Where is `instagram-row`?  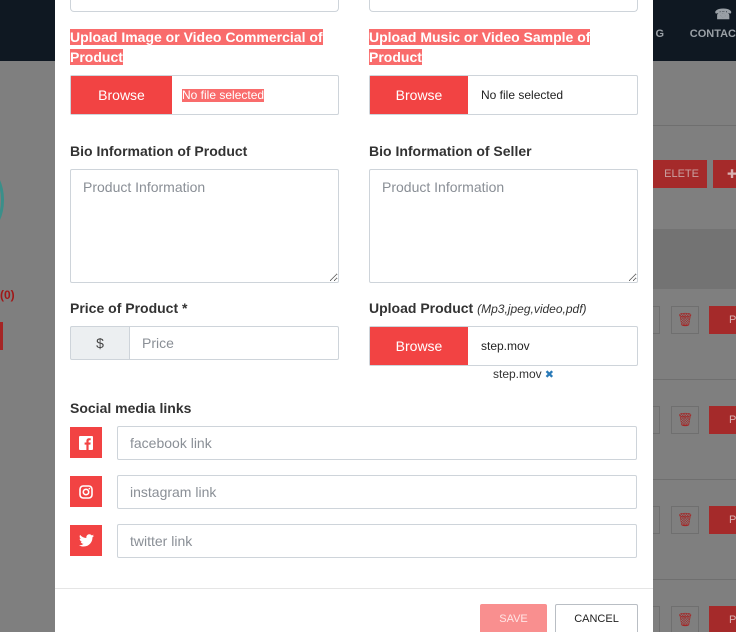
instagram-row is located at coordinates (353, 492).